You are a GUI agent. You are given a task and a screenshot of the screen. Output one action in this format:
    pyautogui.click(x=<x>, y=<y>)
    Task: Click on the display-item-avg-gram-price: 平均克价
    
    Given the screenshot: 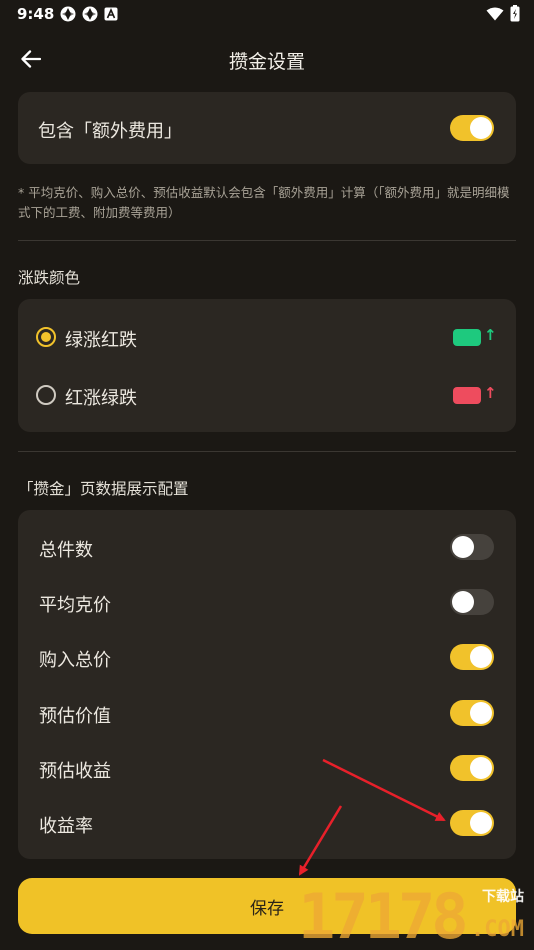 What is the action you would take?
    pyautogui.click(x=267, y=601)
    